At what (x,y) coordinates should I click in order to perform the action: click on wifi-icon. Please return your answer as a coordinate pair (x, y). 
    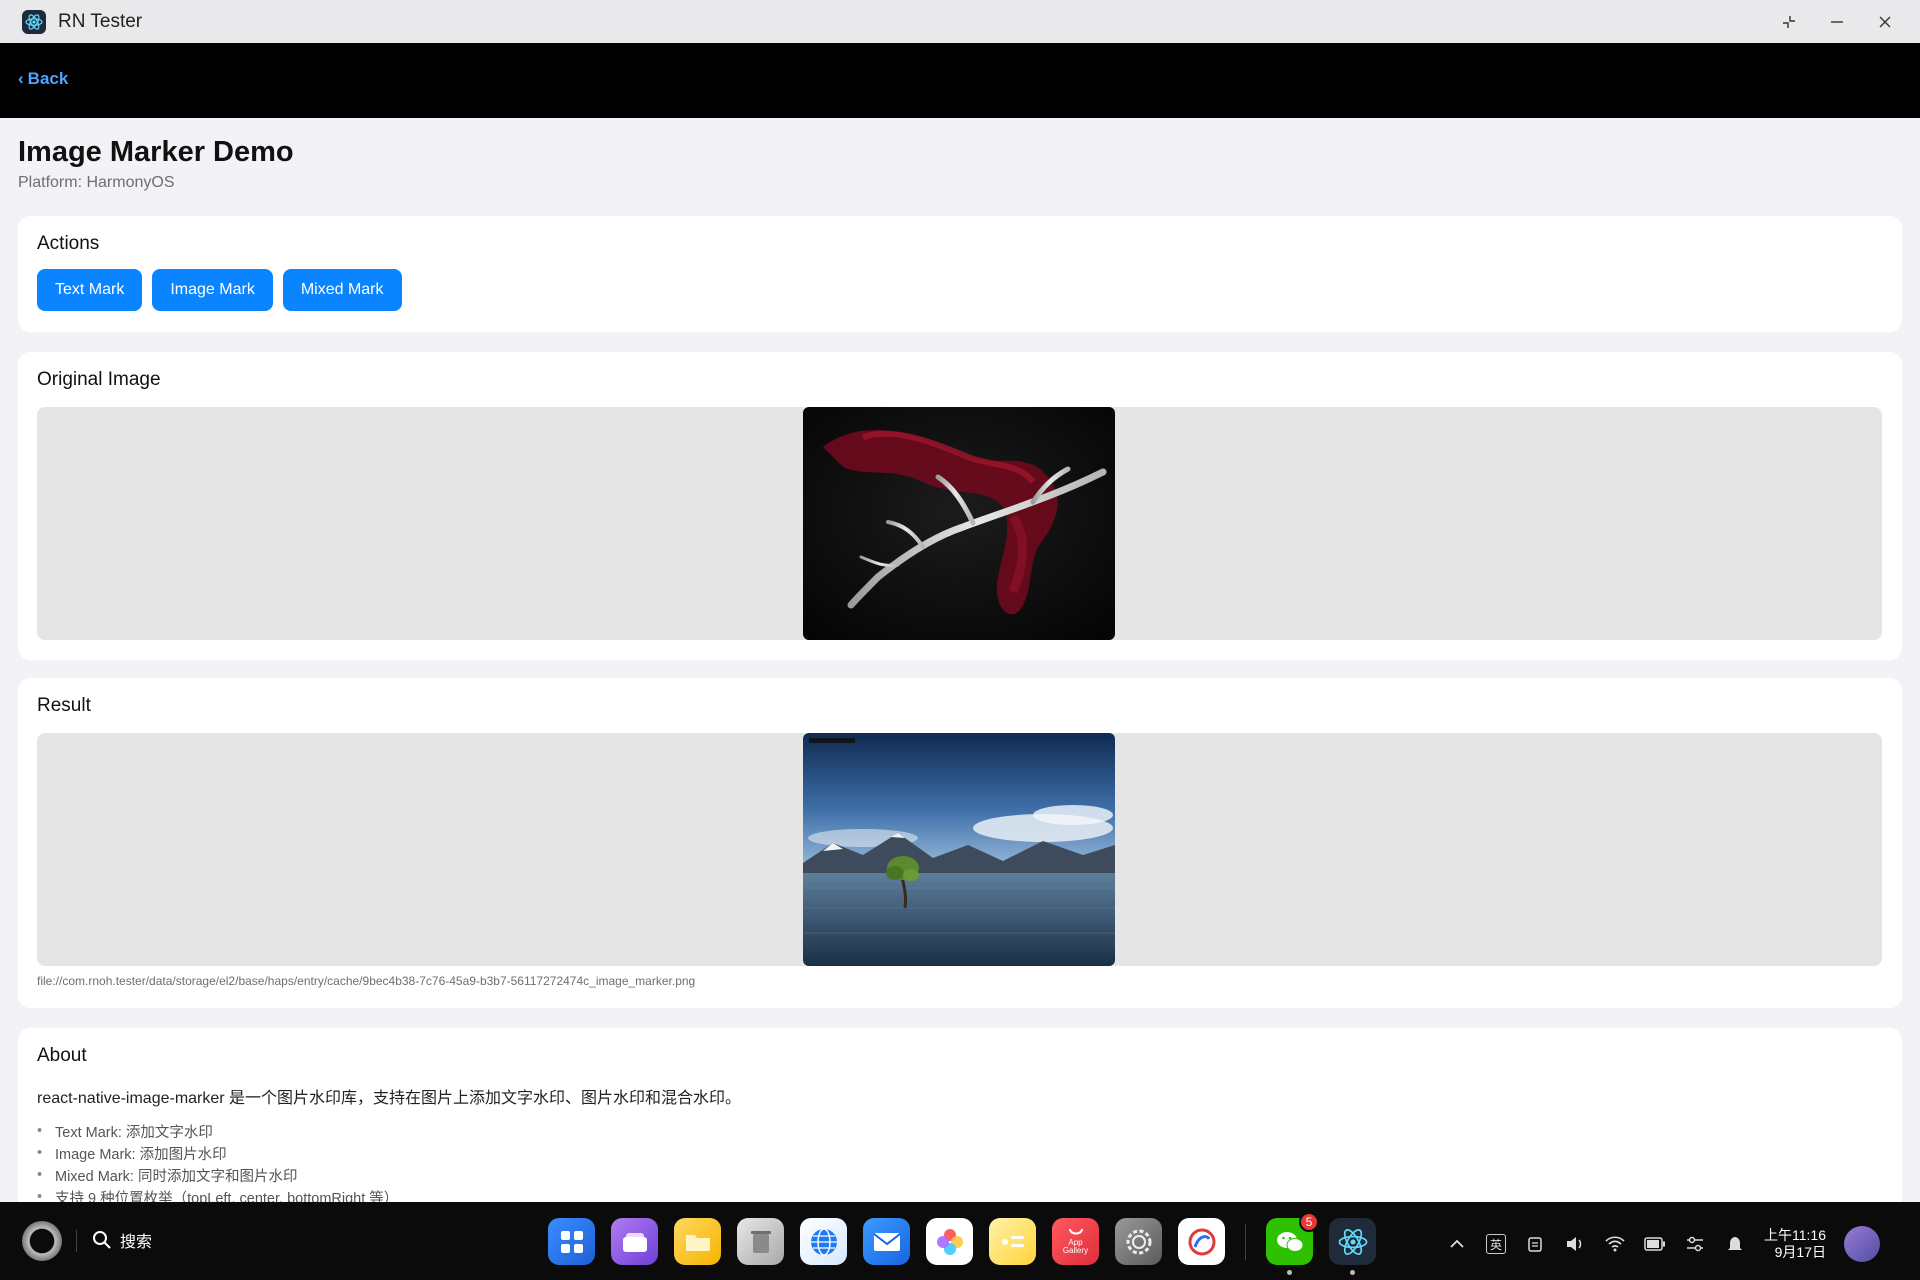
    Looking at the image, I should click on (1615, 1244).